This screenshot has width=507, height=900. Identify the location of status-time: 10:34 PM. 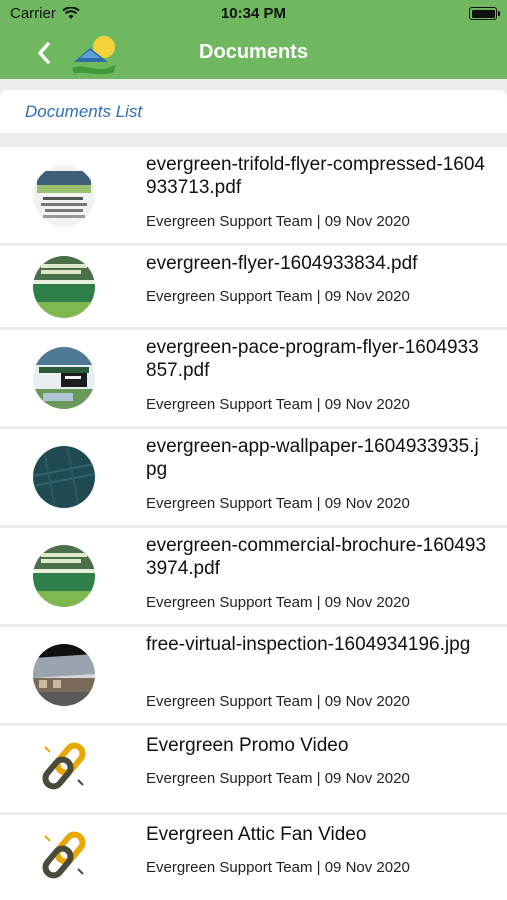
(253, 13).